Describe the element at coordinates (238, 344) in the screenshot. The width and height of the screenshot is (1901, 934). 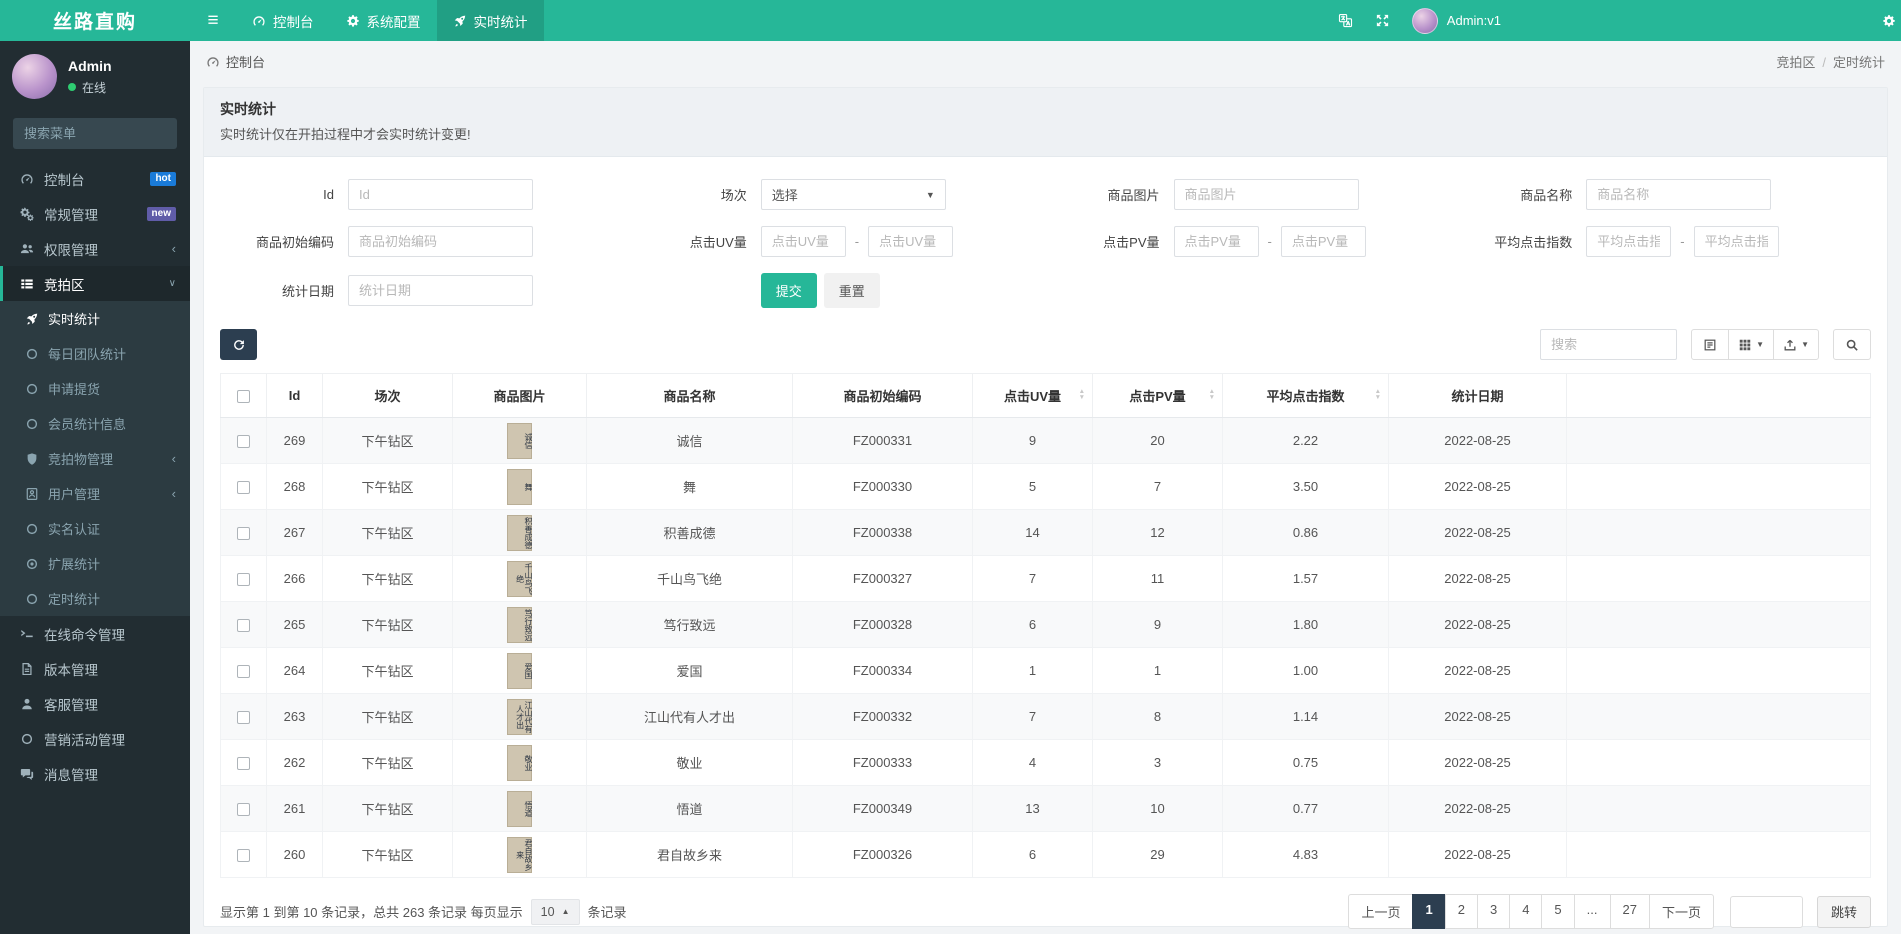
I see `refresh-button` at that location.